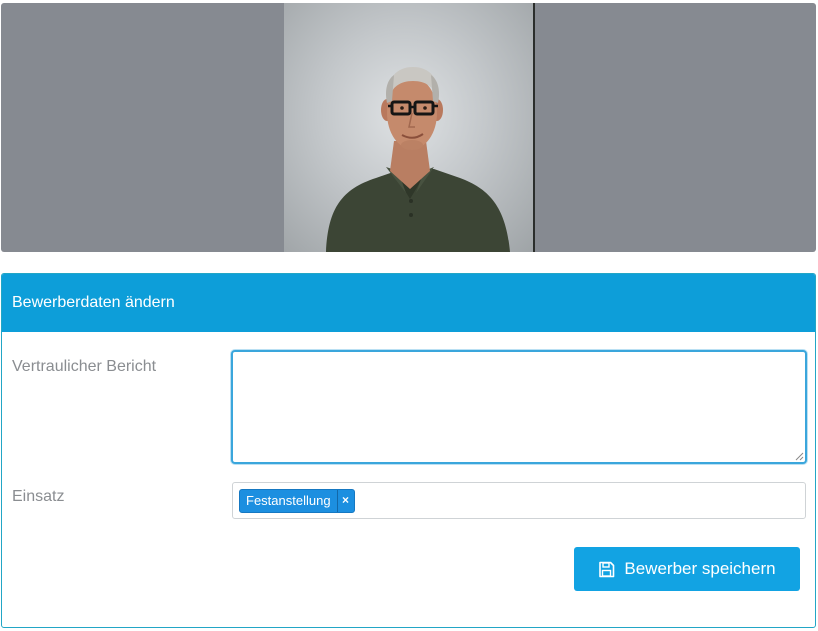  I want to click on applicant-photo, so click(409, 127).